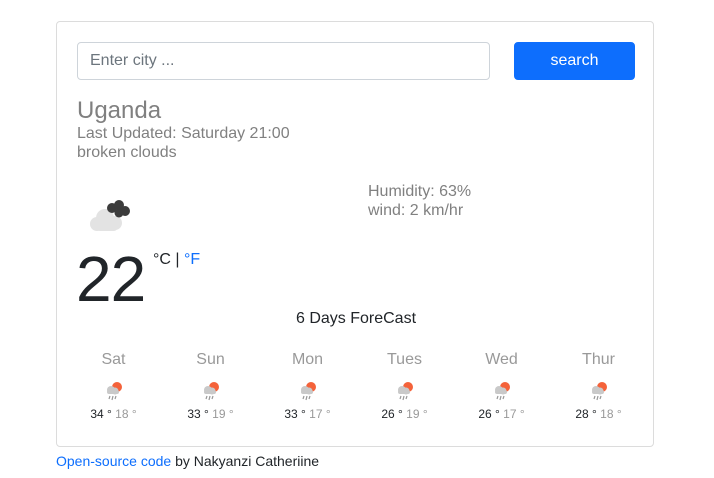 The width and height of the screenshot is (714, 478). I want to click on source-code-link: Open-source code, so click(113, 461).